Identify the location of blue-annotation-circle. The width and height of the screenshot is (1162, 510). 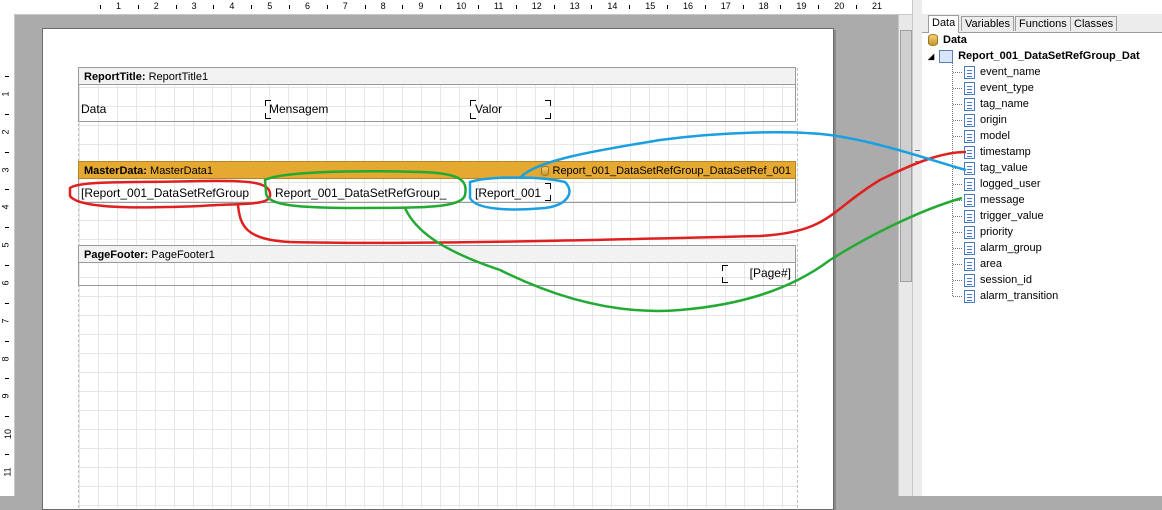
(519, 193).